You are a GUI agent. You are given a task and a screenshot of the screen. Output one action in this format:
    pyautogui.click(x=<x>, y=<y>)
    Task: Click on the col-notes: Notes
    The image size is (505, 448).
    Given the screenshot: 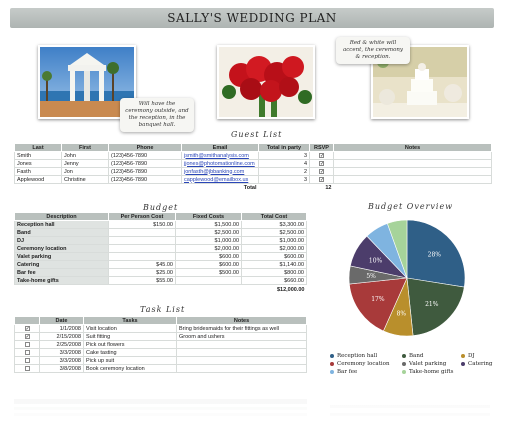 What is the action you would take?
    pyautogui.click(x=412, y=147)
    